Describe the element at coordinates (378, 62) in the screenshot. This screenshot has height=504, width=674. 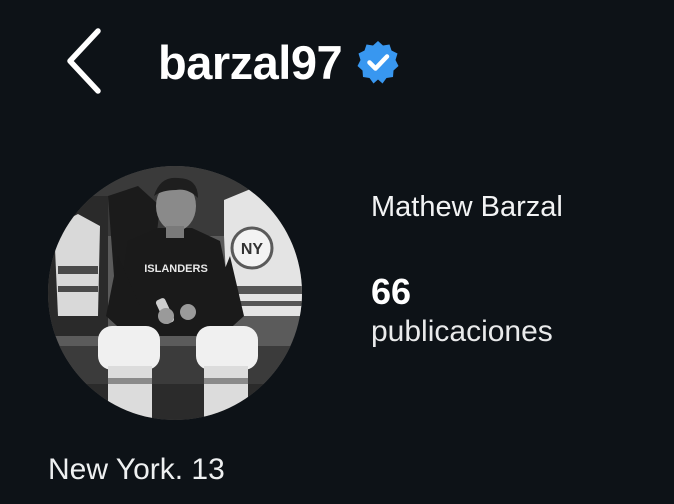
I see `verified-badge-icon` at that location.